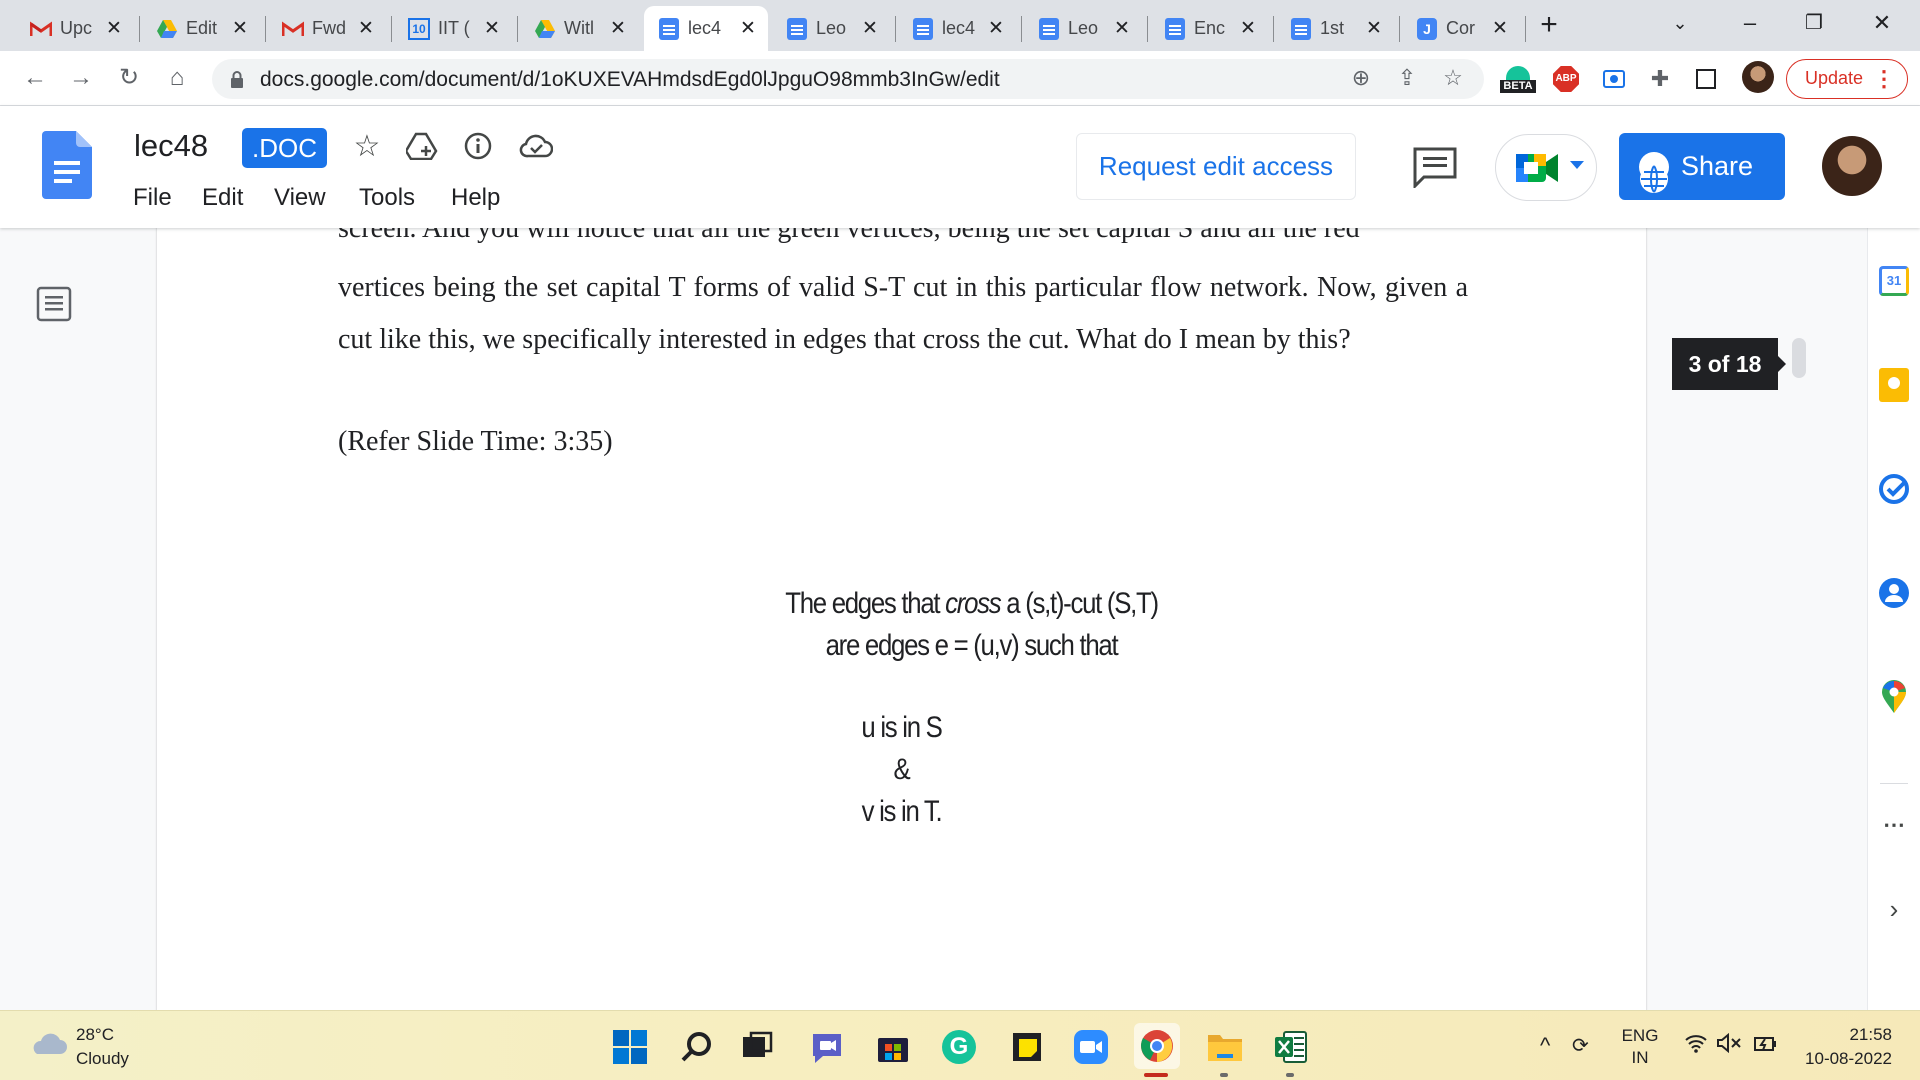  I want to click on tab-search-chevron-icon: ⌄, so click(1680, 23).